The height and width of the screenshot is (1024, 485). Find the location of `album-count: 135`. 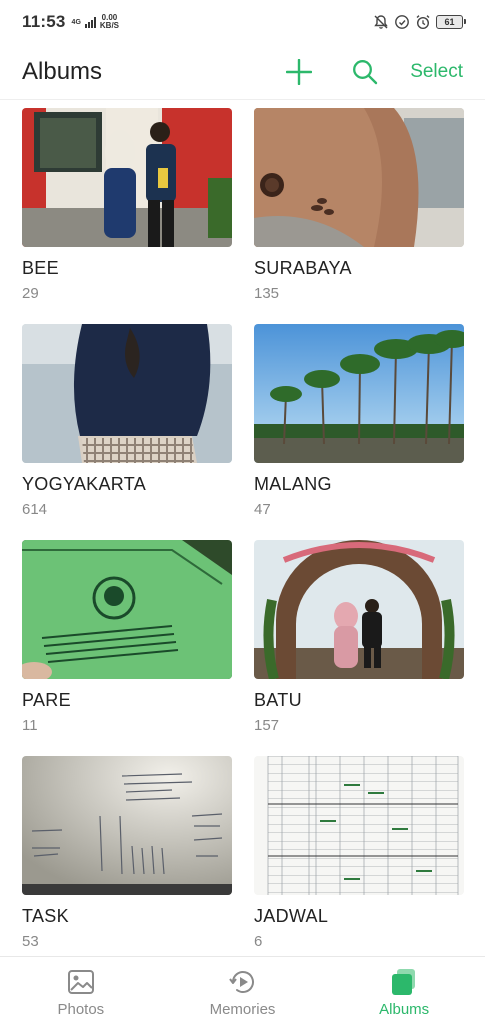

album-count: 135 is located at coordinates (267, 293).